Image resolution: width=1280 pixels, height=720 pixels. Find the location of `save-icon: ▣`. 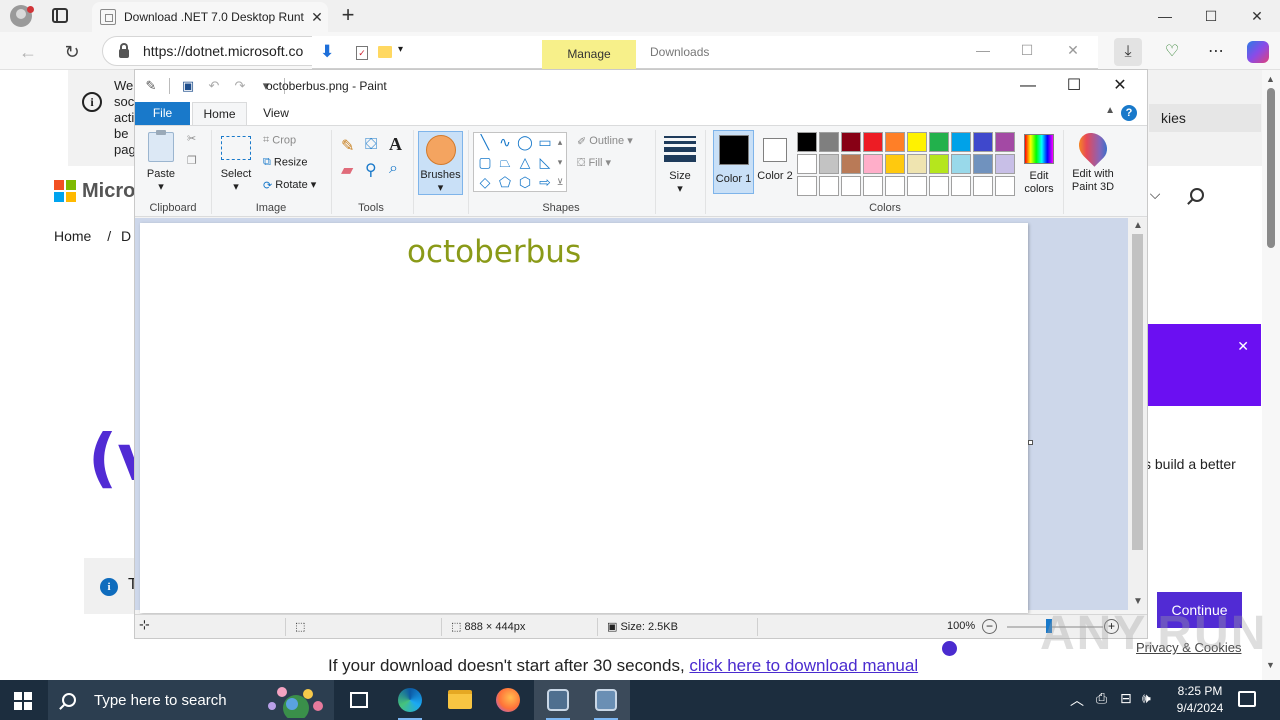

save-icon: ▣ is located at coordinates (188, 86).